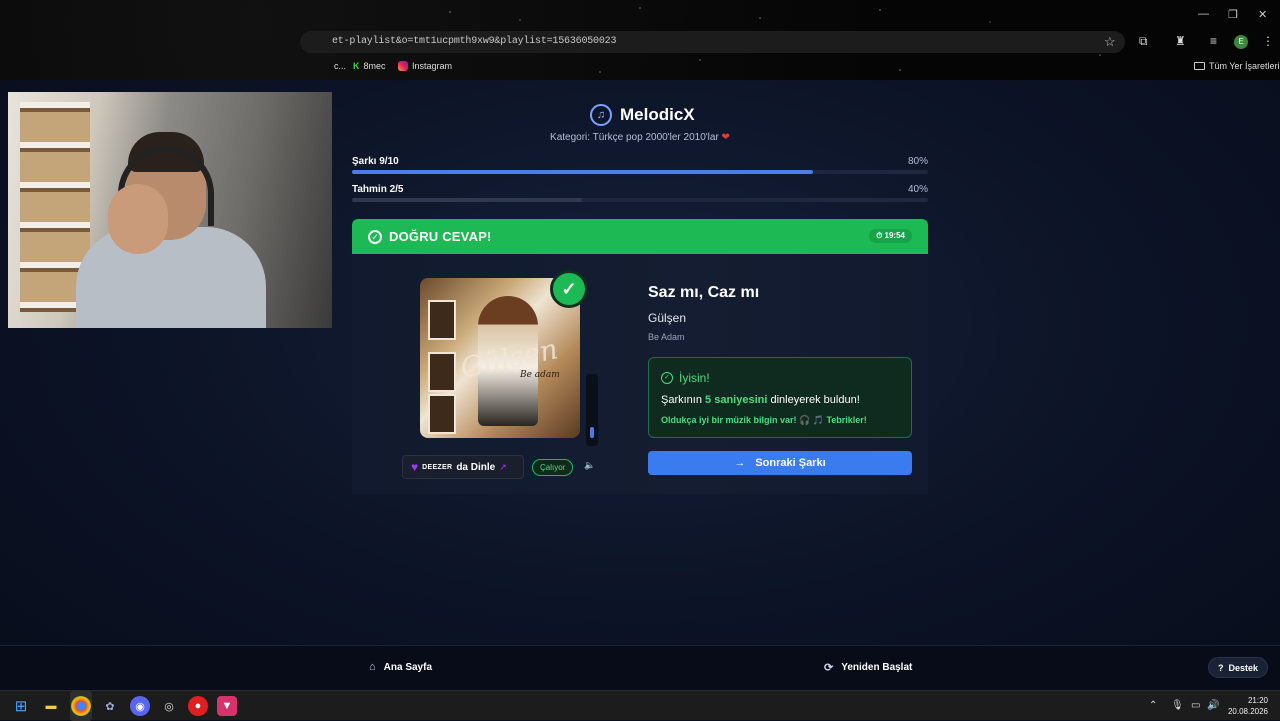 The width and height of the screenshot is (1280, 721). I want to click on next-song-button: → Sonraki Şarkı, so click(780, 463).